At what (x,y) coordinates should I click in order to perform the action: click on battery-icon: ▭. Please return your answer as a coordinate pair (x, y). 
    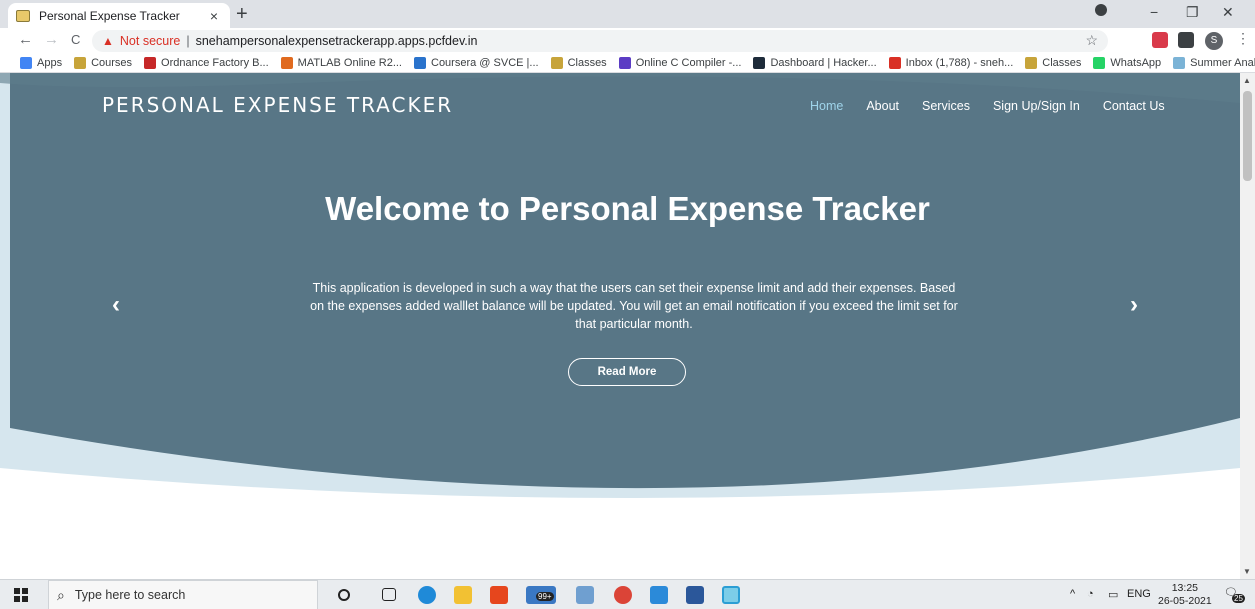
    Looking at the image, I should click on (1113, 594).